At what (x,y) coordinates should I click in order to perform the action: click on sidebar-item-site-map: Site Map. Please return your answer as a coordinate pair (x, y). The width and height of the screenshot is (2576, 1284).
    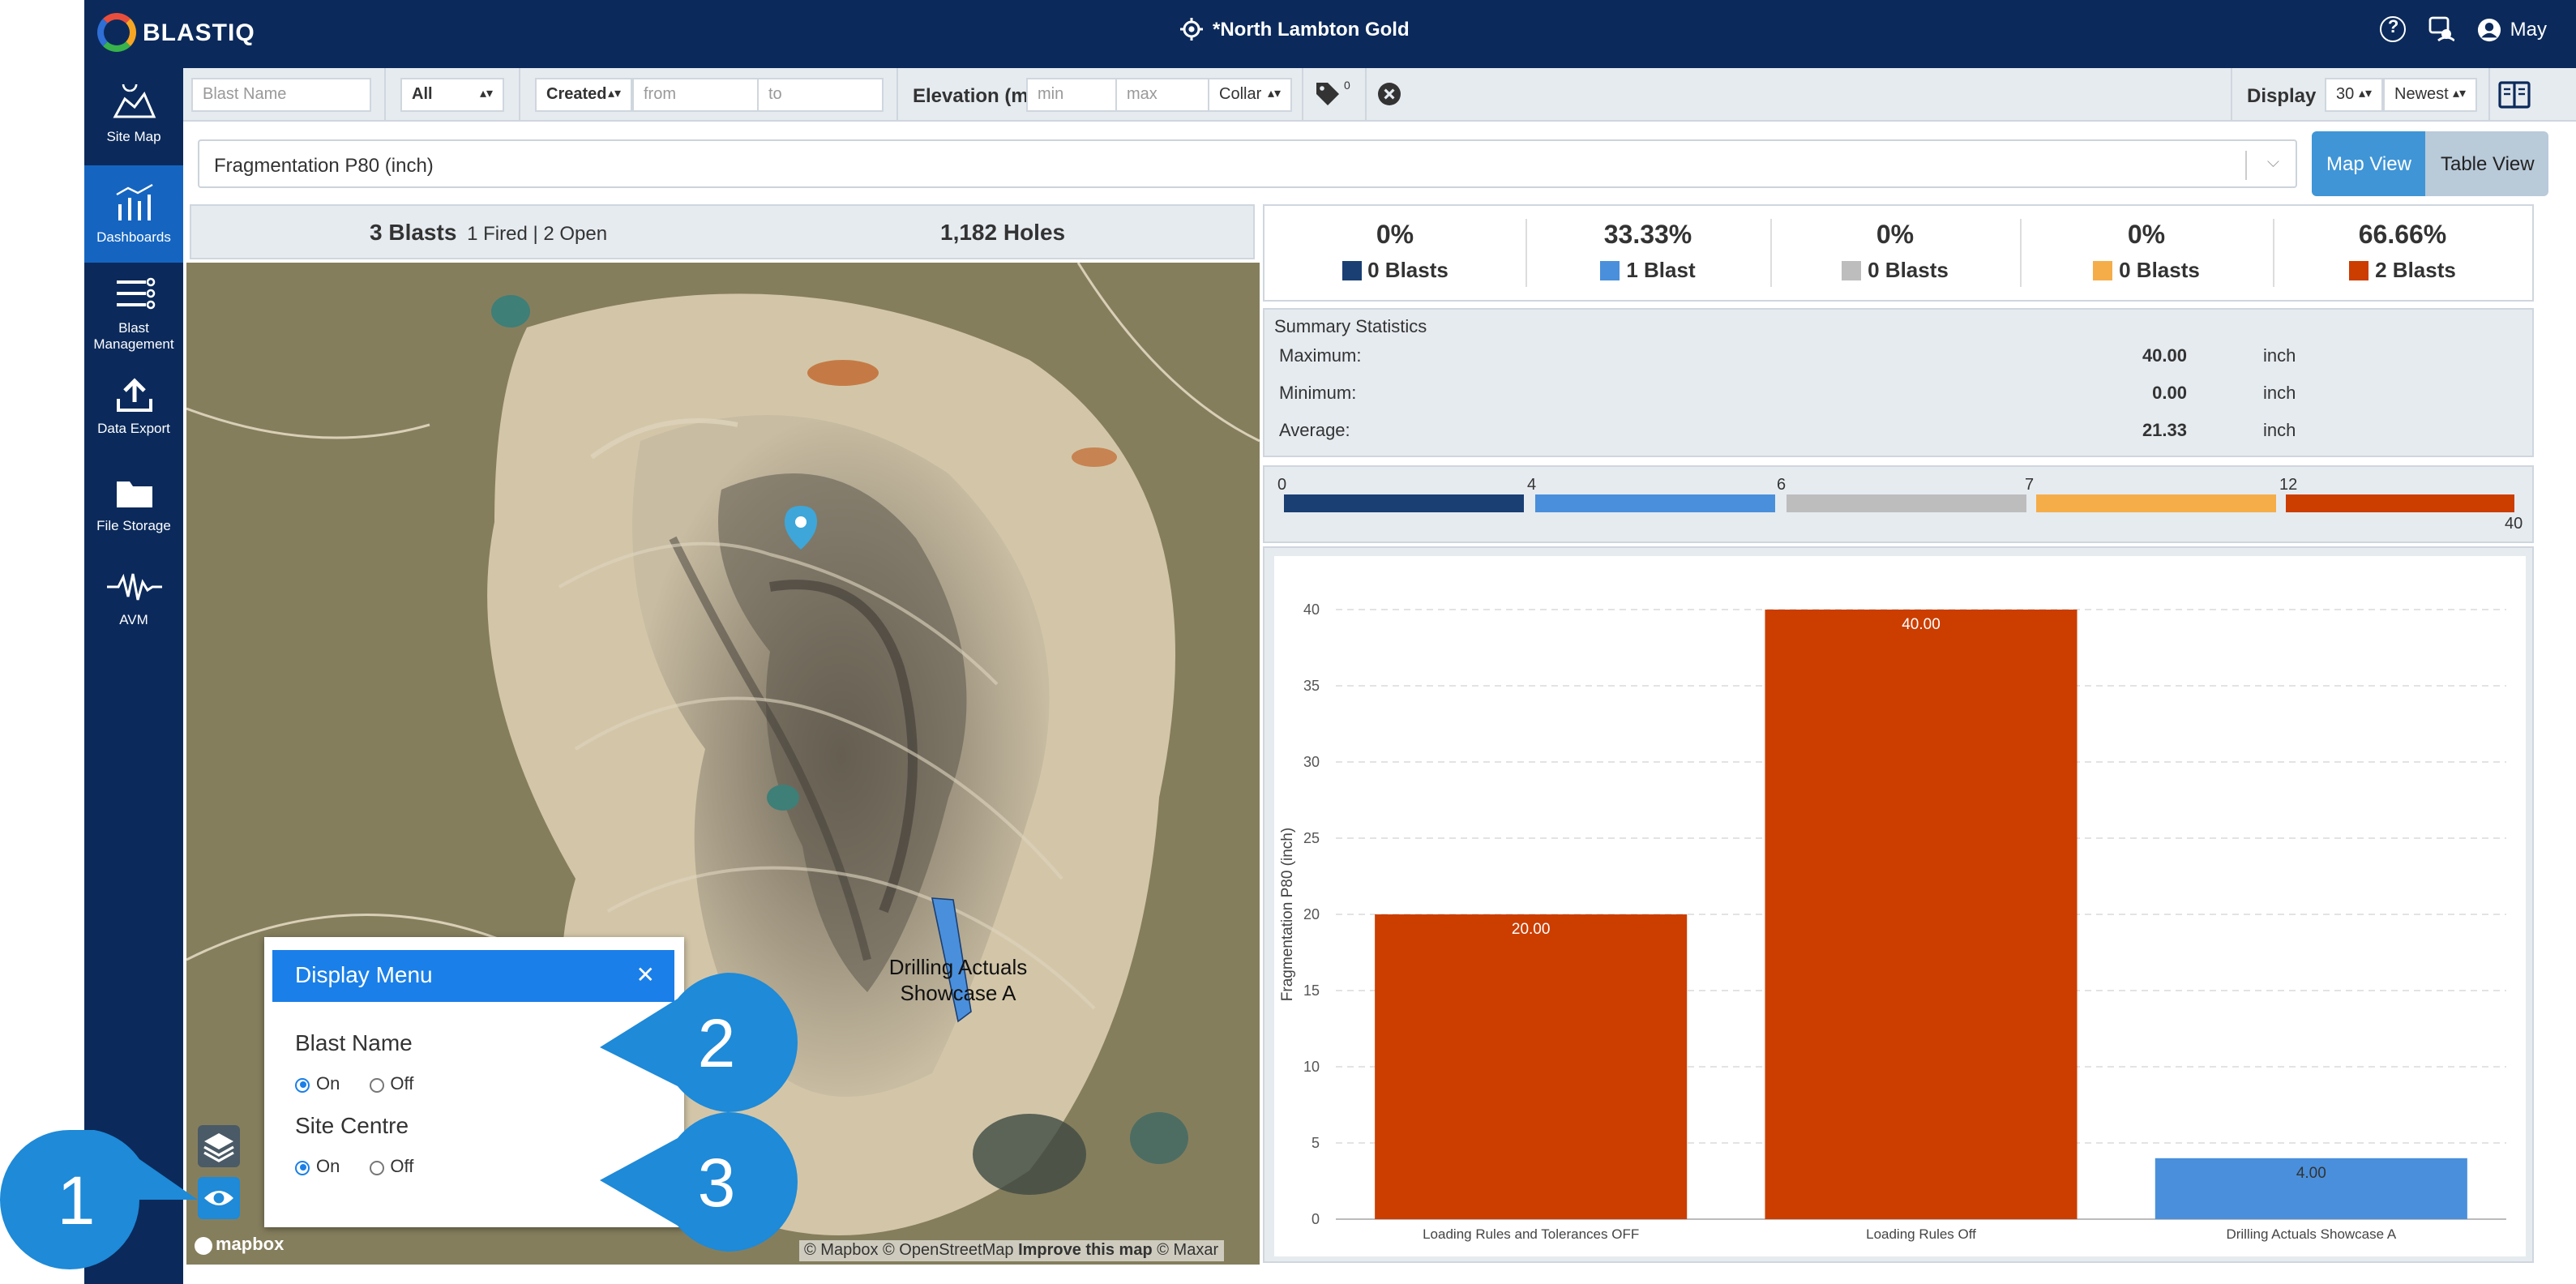
    Looking at the image, I should click on (133, 124).